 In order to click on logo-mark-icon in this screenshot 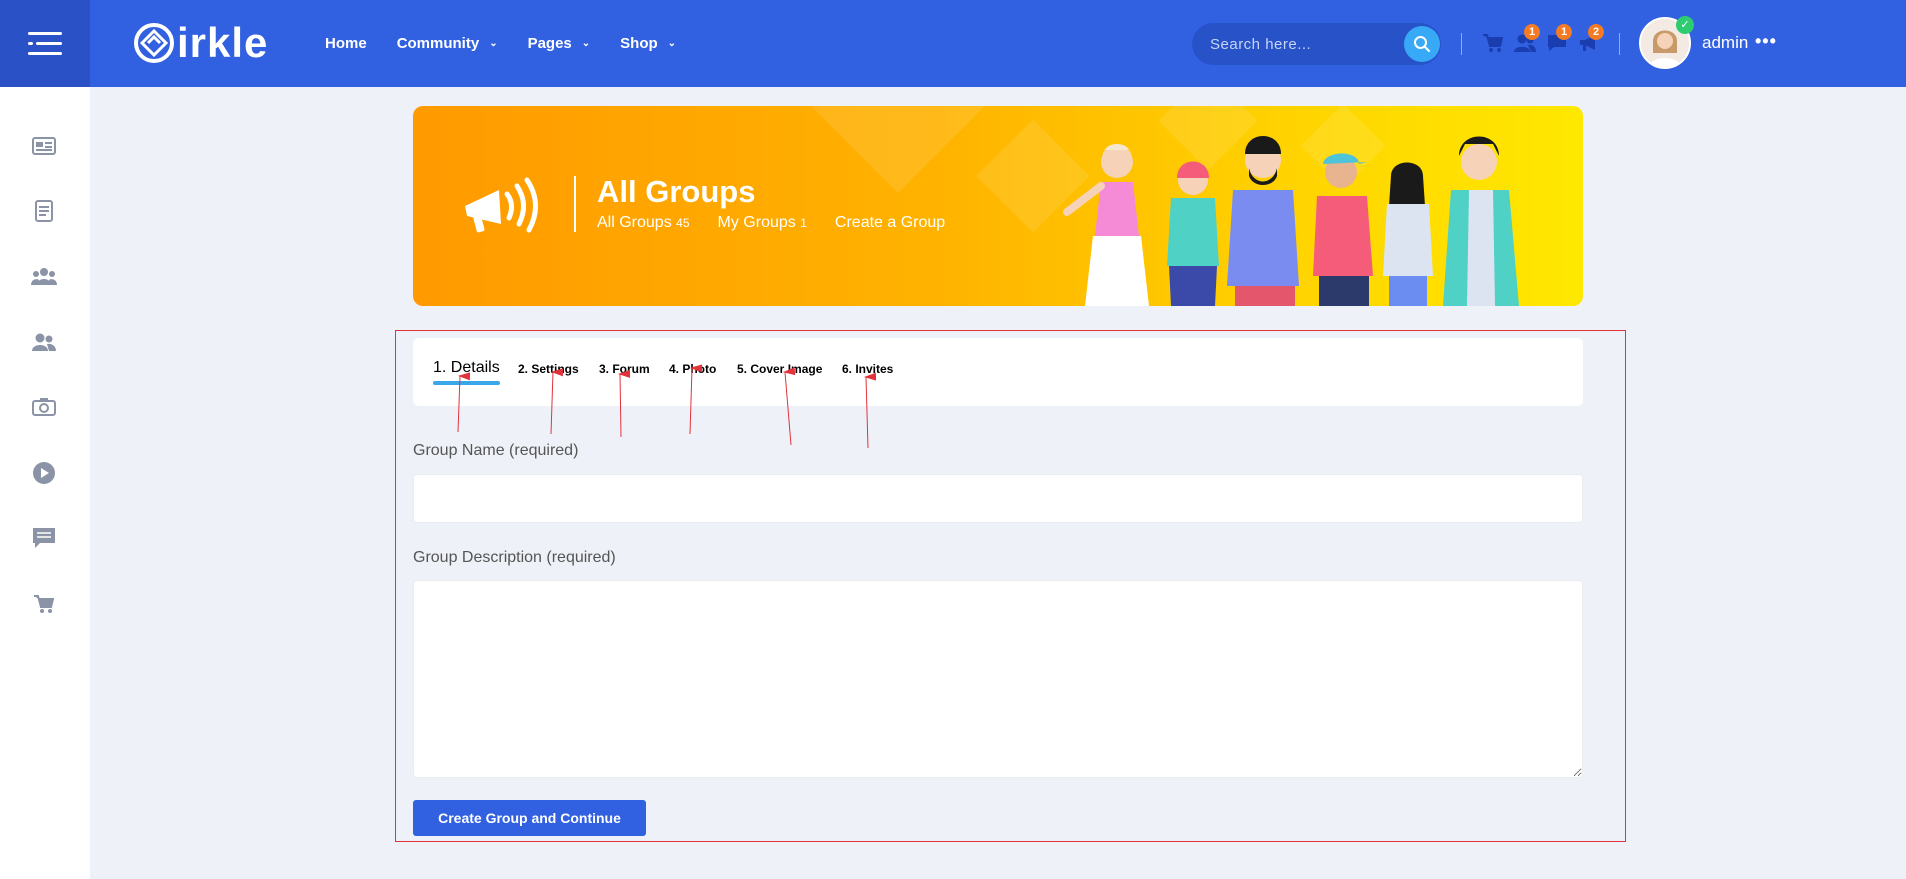, I will do `click(154, 43)`.